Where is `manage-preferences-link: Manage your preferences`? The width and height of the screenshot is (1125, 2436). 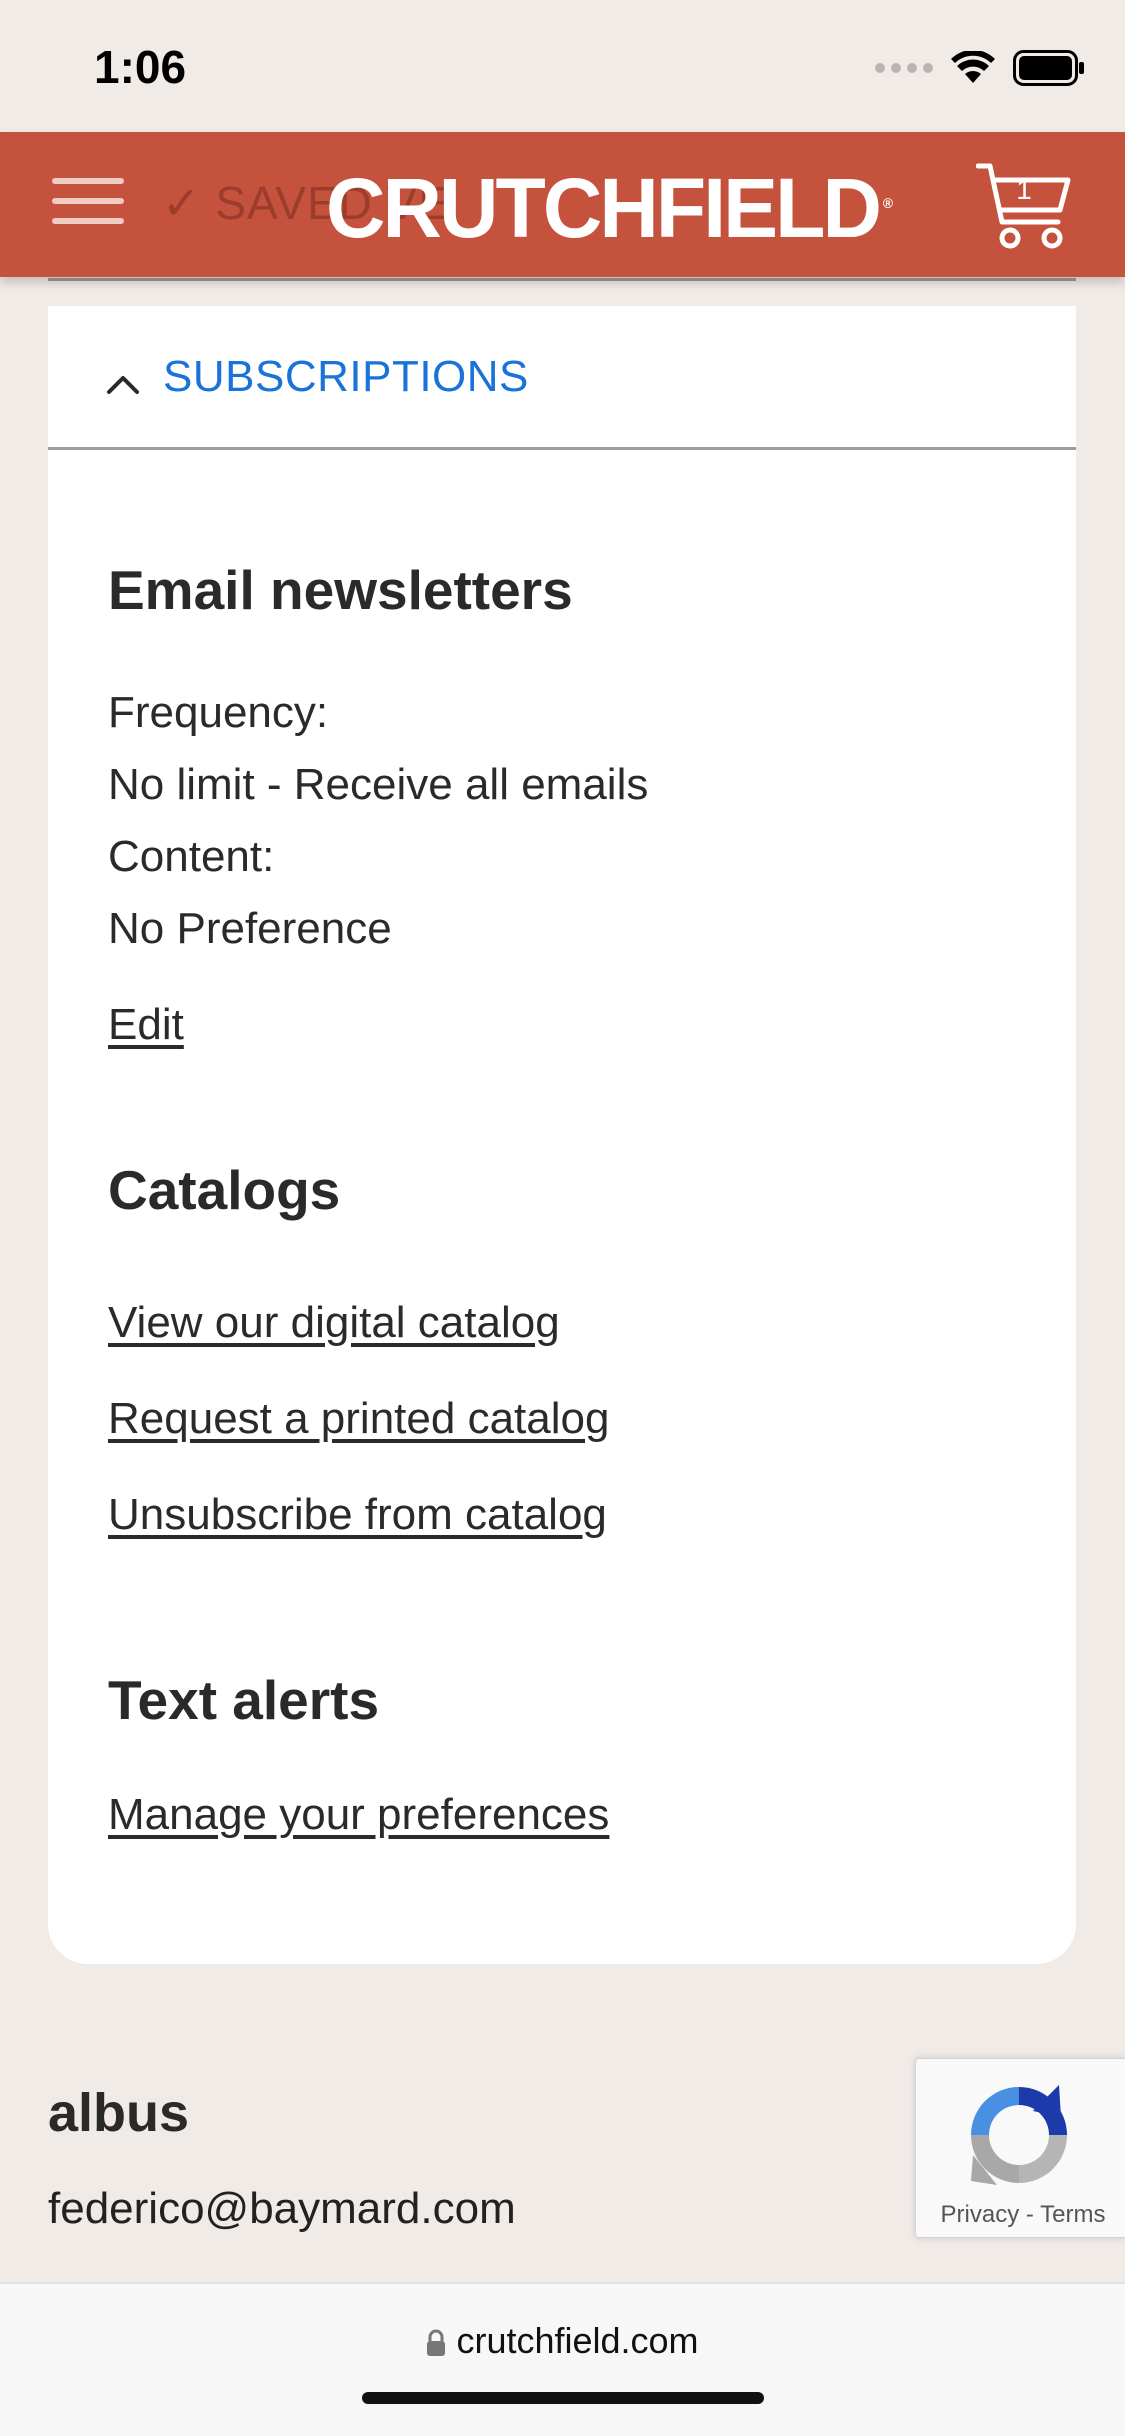 manage-preferences-link: Manage your preferences is located at coordinates (358, 1815).